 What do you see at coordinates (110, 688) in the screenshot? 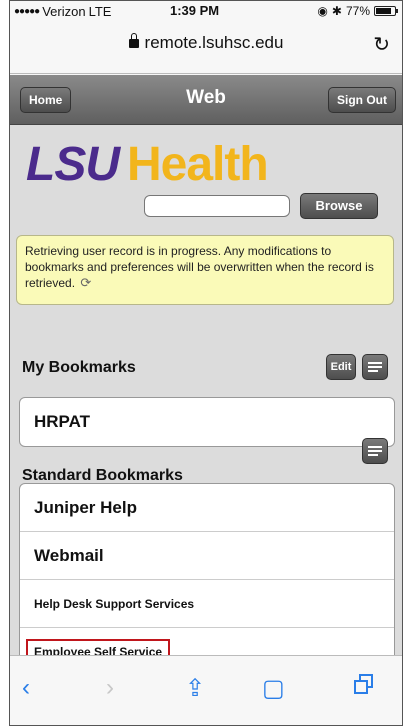
I see `forward-icon: ›` at bounding box center [110, 688].